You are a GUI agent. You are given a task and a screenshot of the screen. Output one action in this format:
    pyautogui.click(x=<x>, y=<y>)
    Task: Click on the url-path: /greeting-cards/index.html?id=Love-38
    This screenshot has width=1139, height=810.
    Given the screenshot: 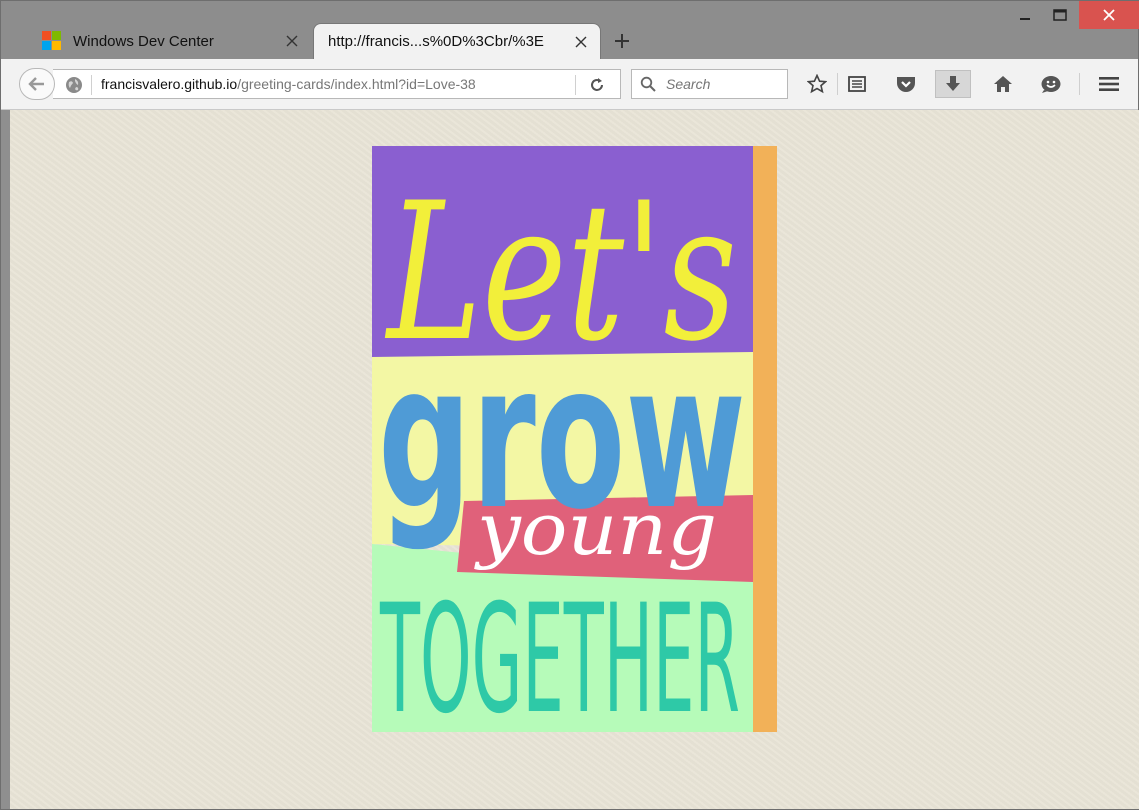 What is the action you would take?
    pyautogui.click(x=356, y=84)
    